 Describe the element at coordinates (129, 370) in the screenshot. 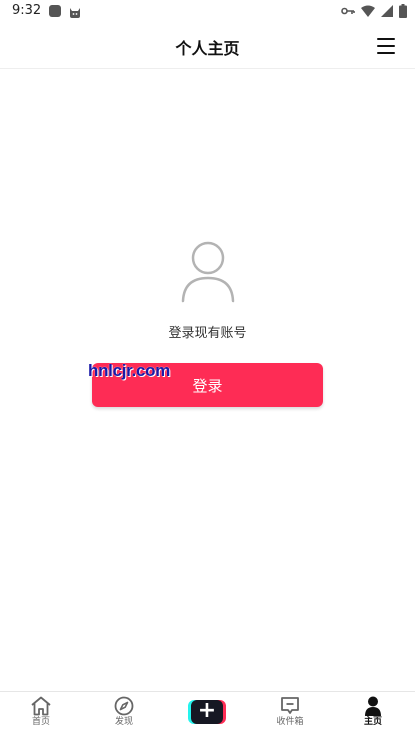

I see `watermark: hnlcjr.com` at that location.